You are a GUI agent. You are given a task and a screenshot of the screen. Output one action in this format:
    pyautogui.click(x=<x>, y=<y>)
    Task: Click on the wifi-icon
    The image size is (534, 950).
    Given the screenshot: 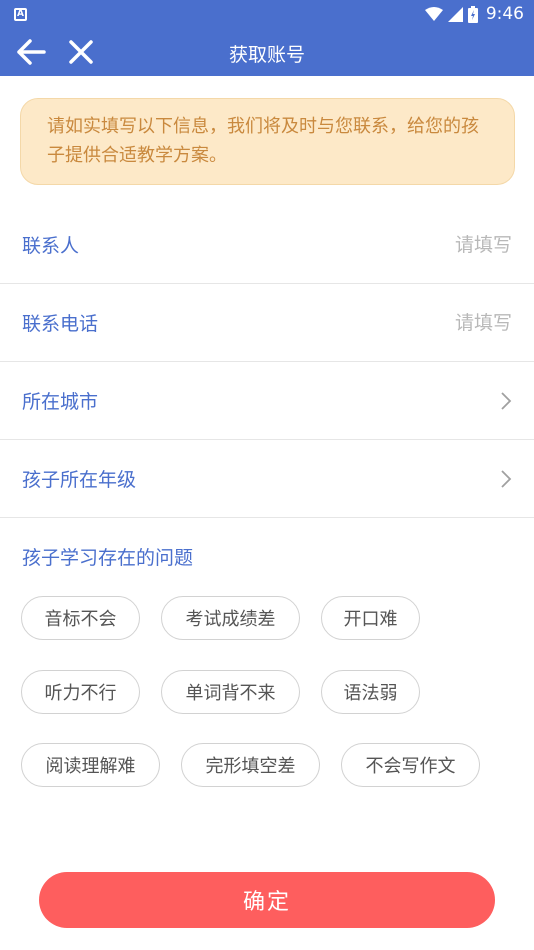 What is the action you would take?
    pyautogui.click(x=433, y=14)
    